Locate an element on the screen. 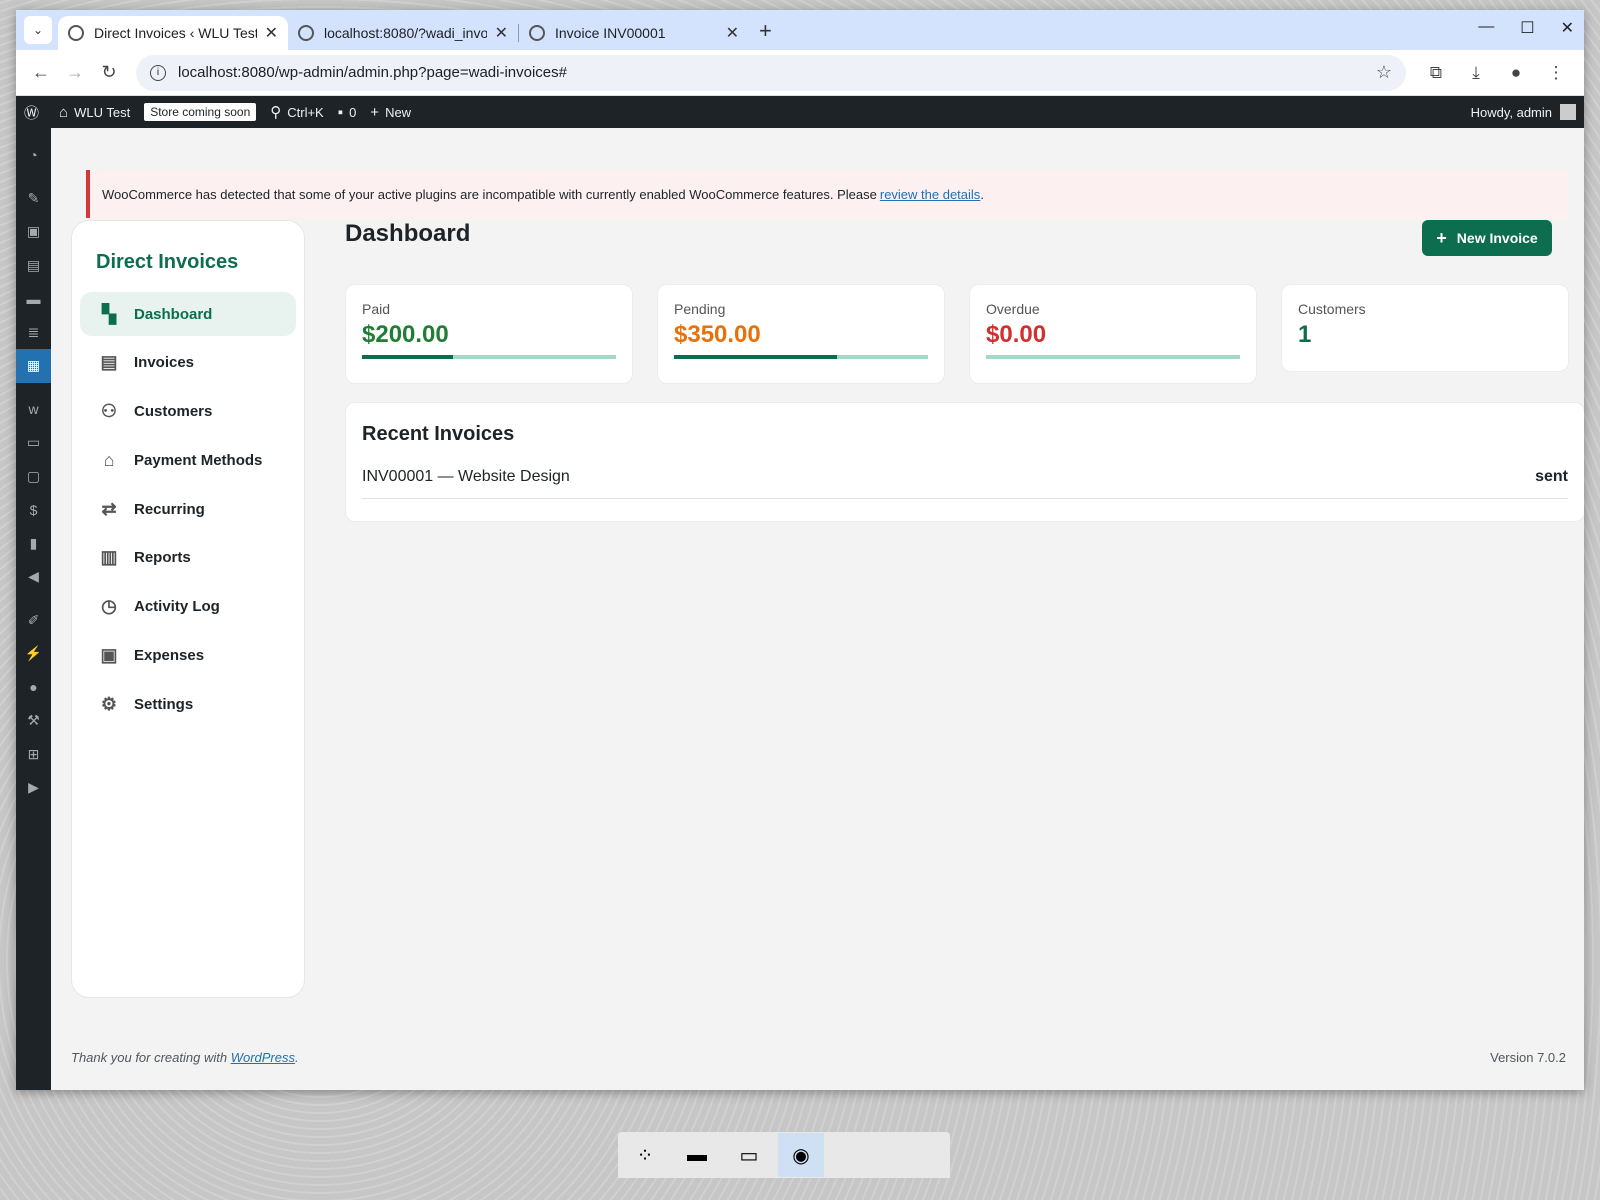  store-status-badge: Store coming soon is located at coordinates (200, 112).